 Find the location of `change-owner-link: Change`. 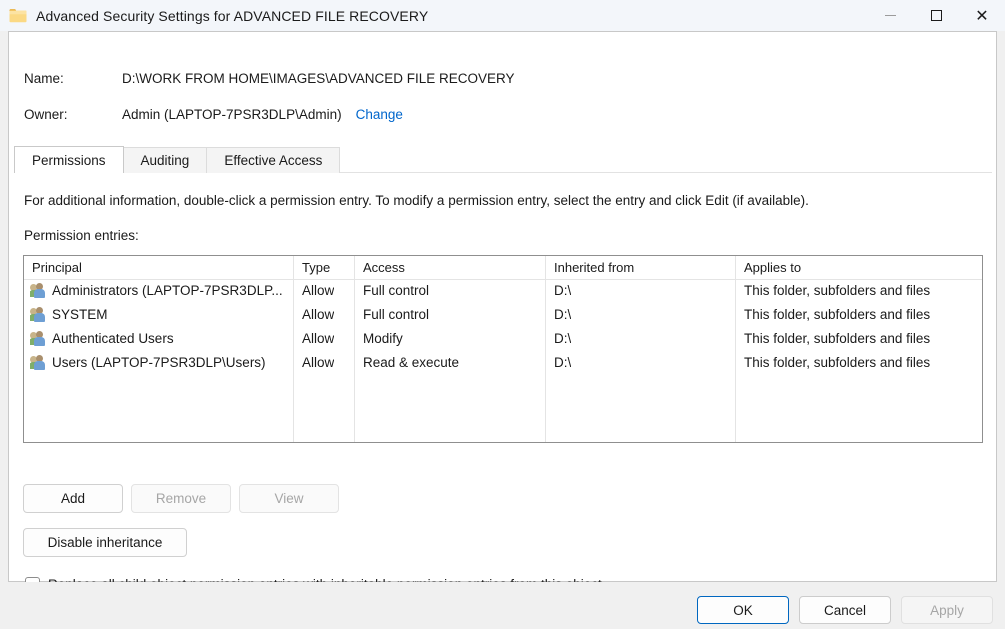

change-owner-link: Change is located at coordinates (379, 114).